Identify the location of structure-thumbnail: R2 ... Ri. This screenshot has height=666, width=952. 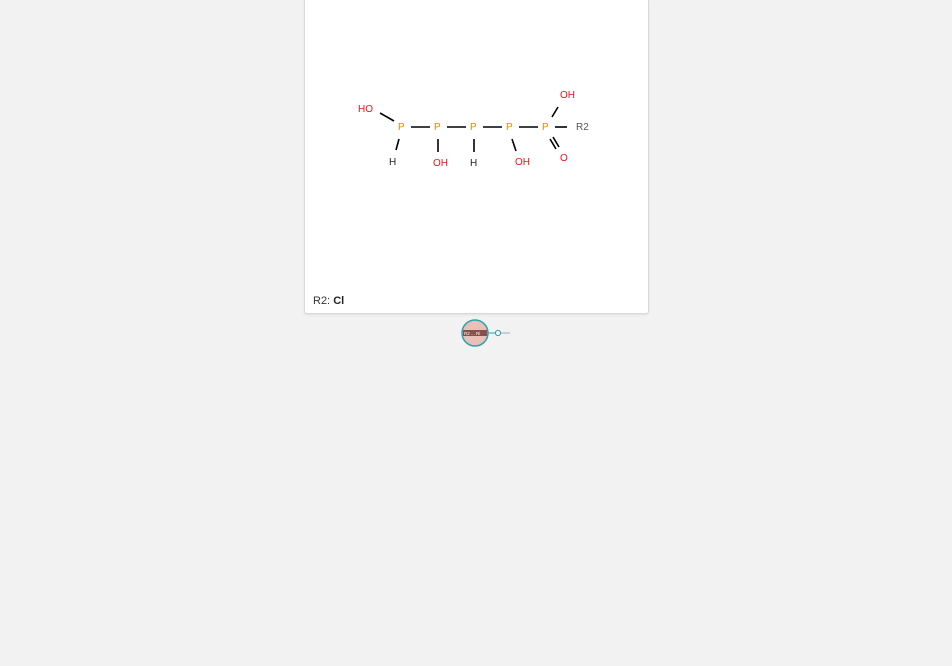
(488, 333).